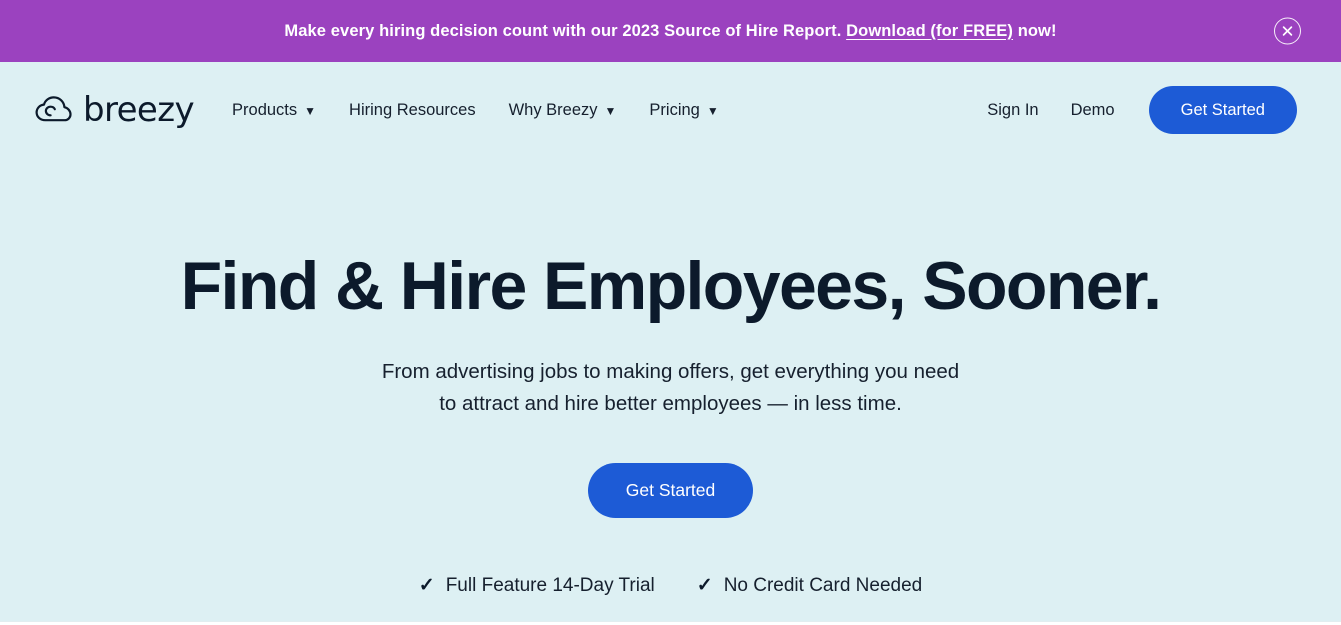 The width and height of the screenshot is (1341, 625). Describe the element at coordinates (139, 110) in the screenshot. I see `logo-wordmark: breezy` at that location.